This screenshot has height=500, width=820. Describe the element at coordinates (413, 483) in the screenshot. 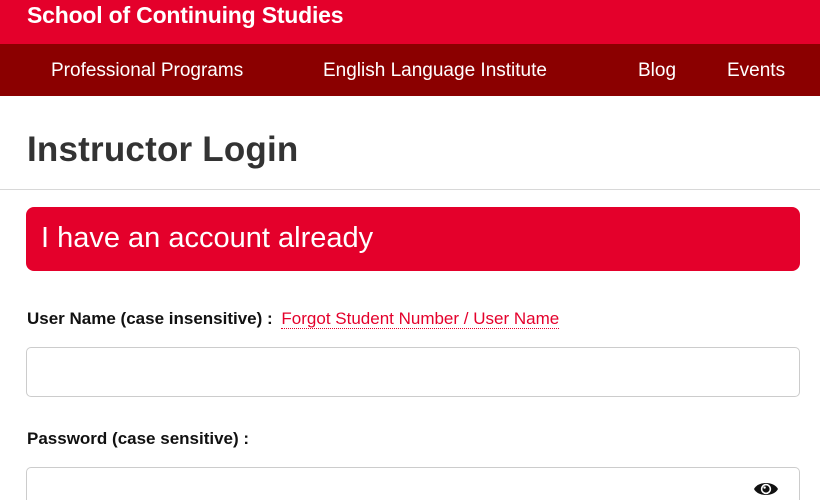

I see `password-input` at that location.